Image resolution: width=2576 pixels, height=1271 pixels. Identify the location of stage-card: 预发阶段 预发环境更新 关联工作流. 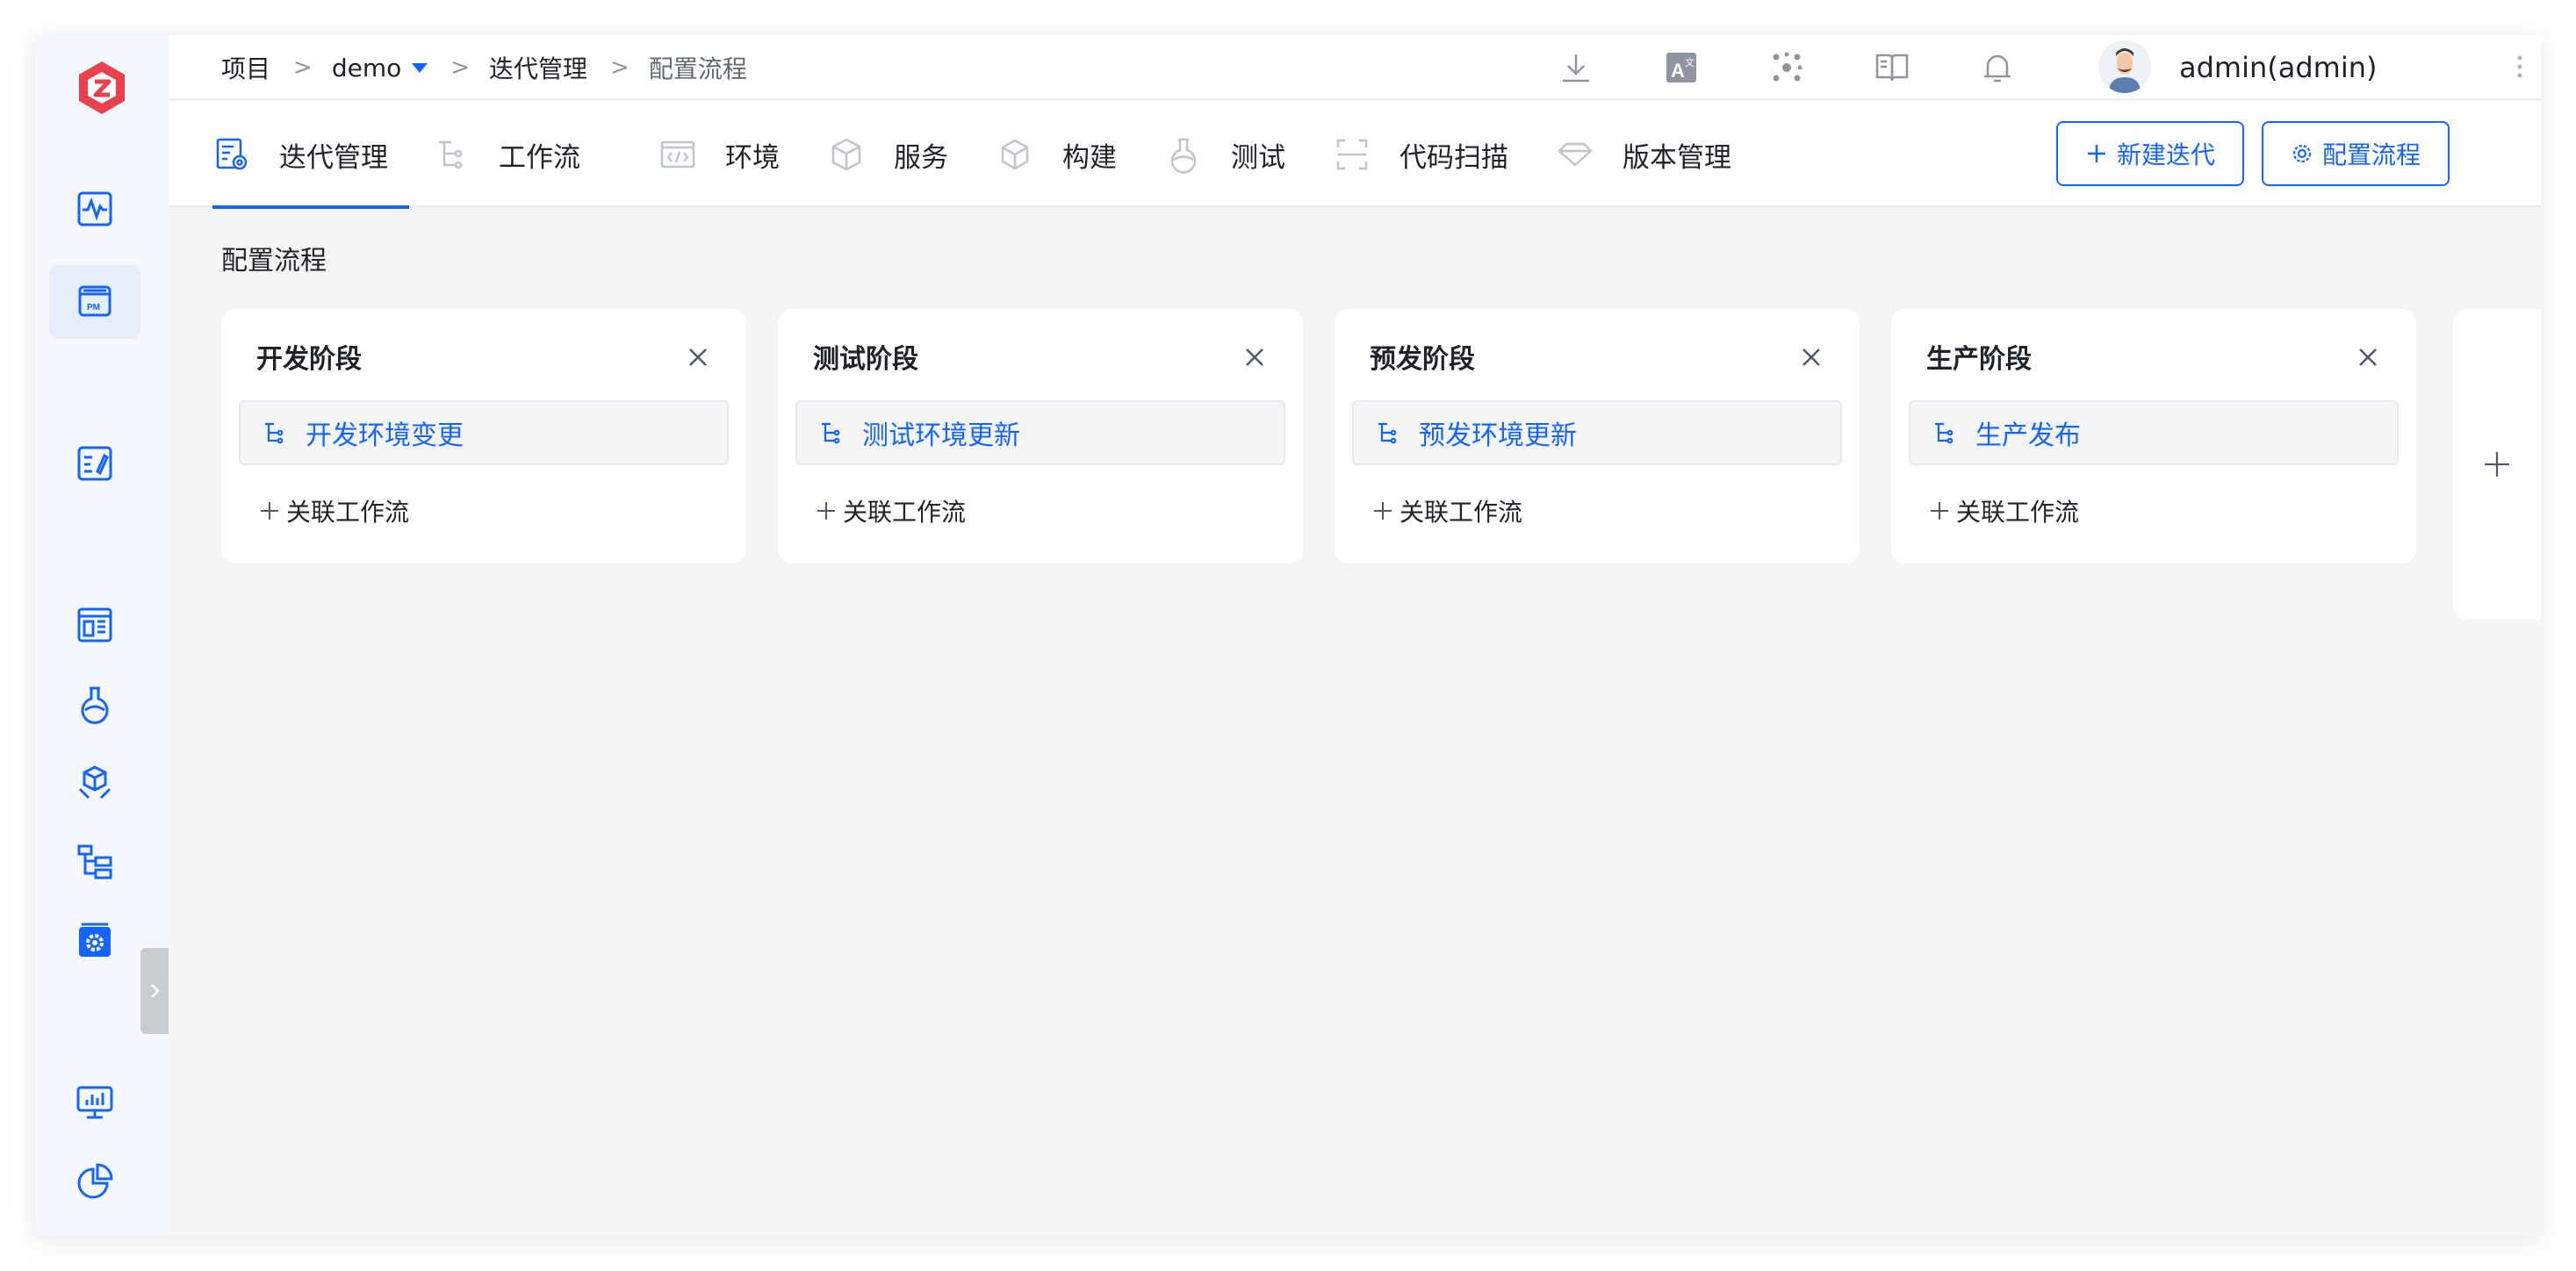
(1597, 436).